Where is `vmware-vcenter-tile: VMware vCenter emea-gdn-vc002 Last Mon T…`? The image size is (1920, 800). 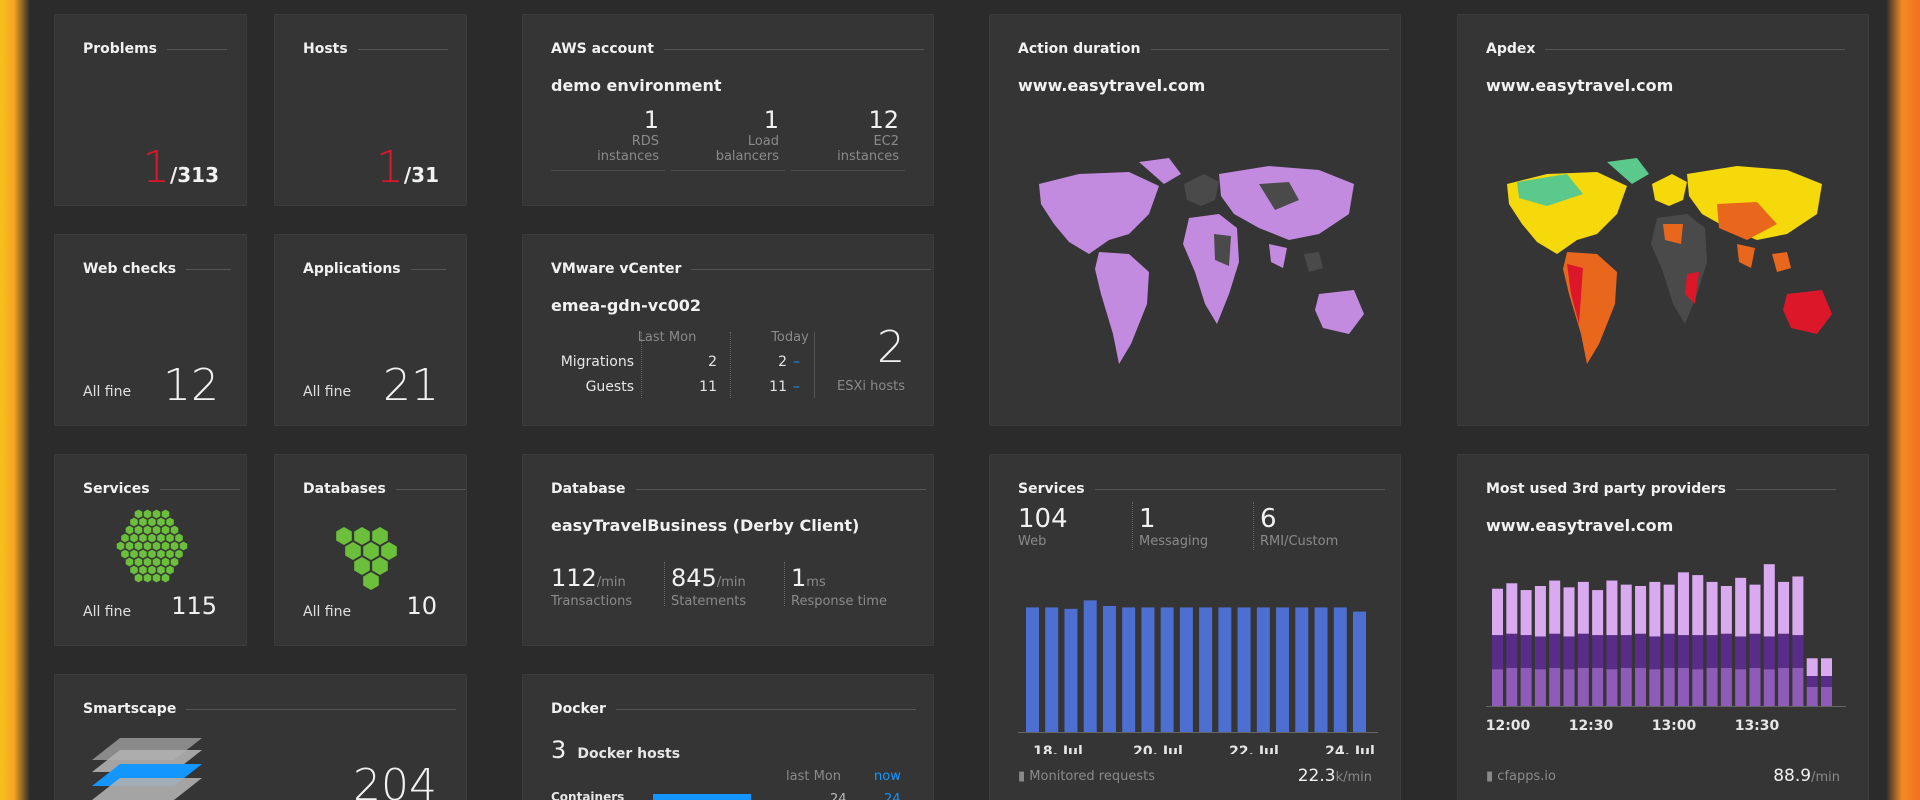 vmware-vcenter-tile: VMware vCenter emea-gdn-vc002 Last Mon T… is located at coordinates (728, 330).